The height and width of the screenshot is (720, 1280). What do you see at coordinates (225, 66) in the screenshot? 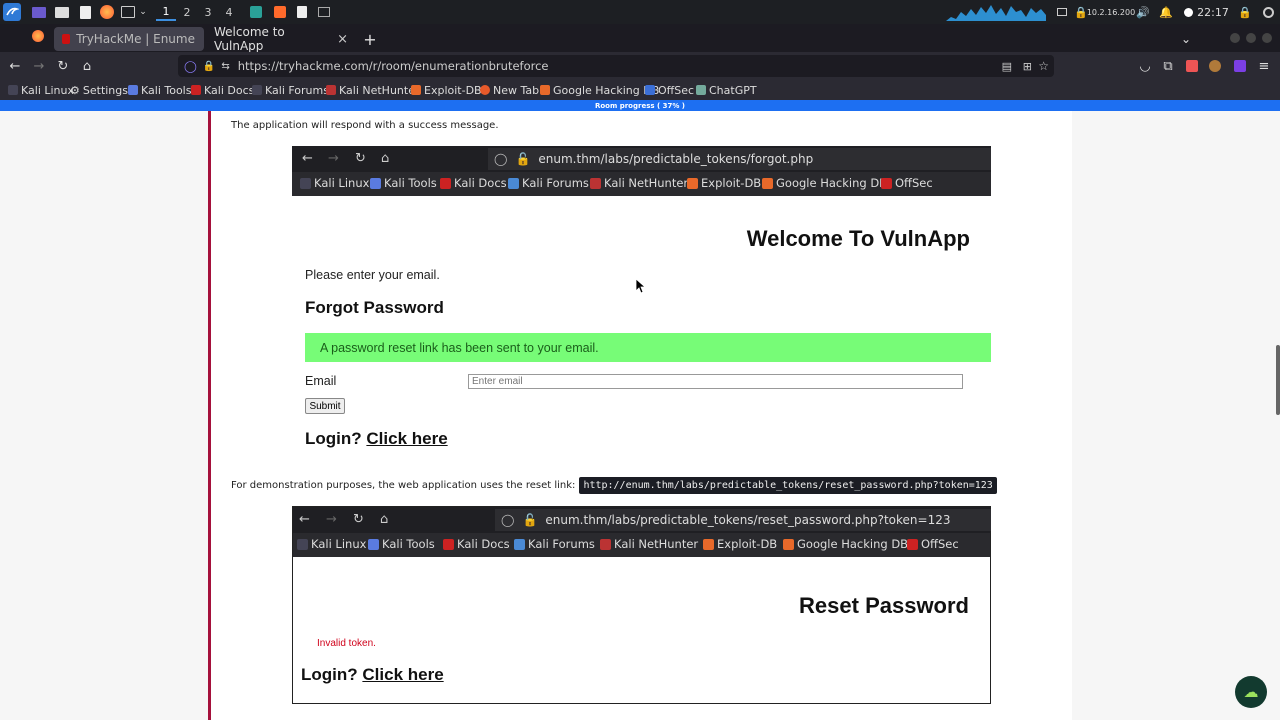
I see `permissions-icon: ⇆` at bounding box center [225, 66].